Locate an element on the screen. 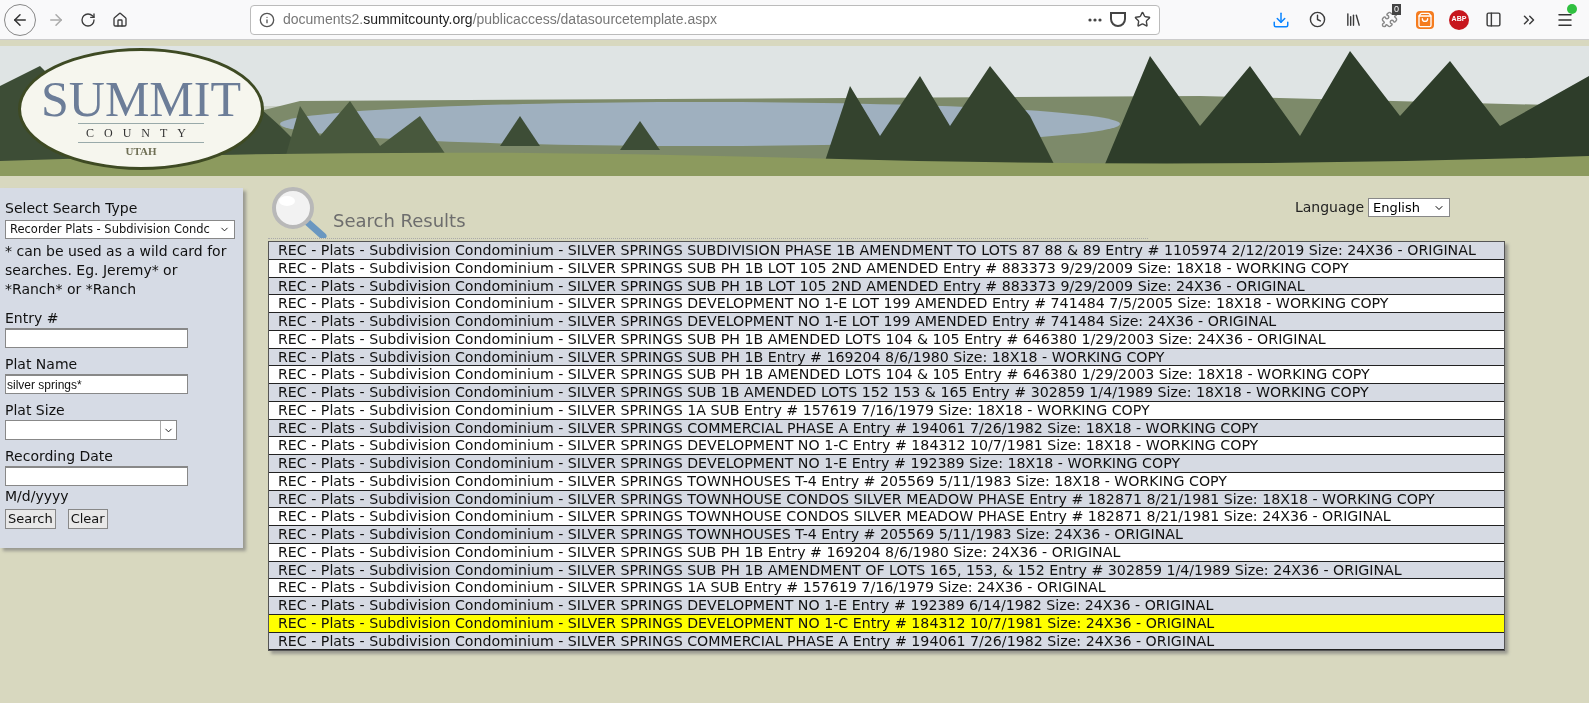 This screenshot has height=703, width=1589. field-label: Plat Size is located at coordinates (35, 410).